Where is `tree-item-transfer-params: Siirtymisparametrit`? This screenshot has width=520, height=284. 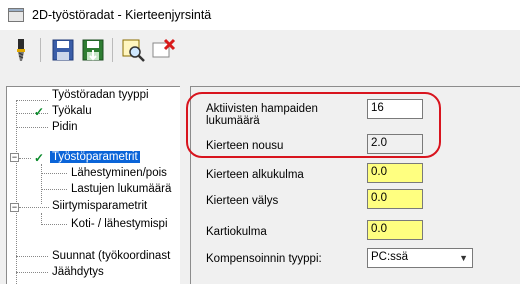
tree-item-transfer-params: Siirtymisparametrit is located at coordinates (99, 206).